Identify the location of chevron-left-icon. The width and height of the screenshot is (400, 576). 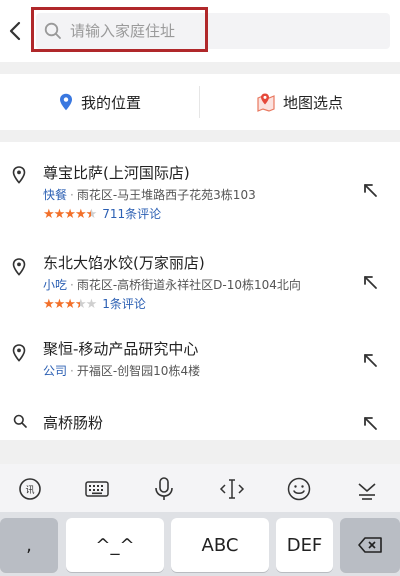
(15, 31).